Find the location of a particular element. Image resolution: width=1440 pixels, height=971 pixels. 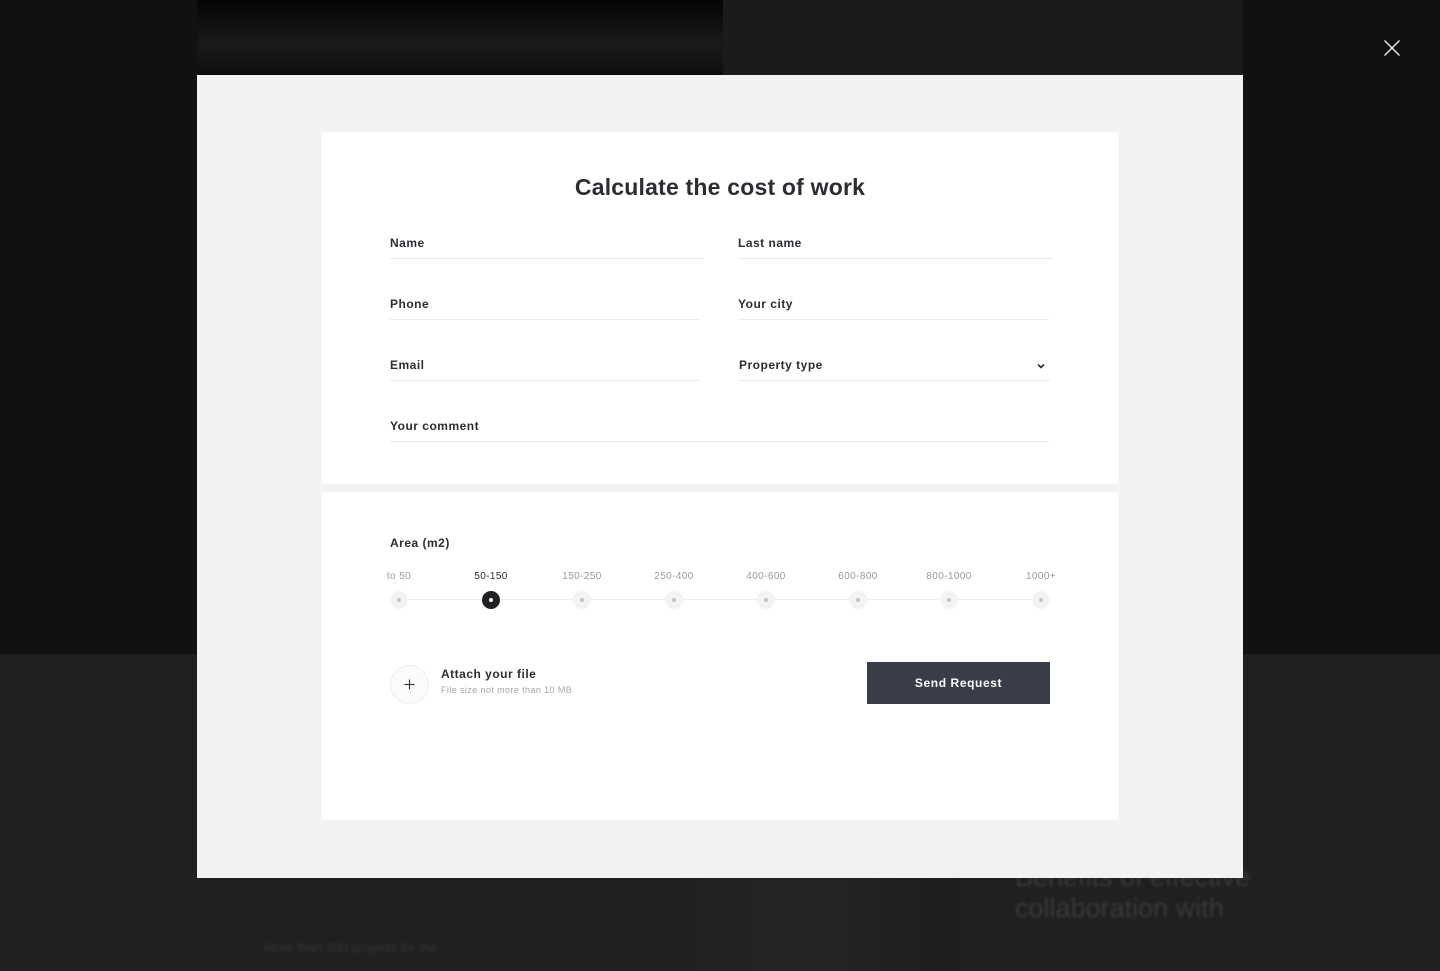

close-button is located at coordinates (1392, 48).